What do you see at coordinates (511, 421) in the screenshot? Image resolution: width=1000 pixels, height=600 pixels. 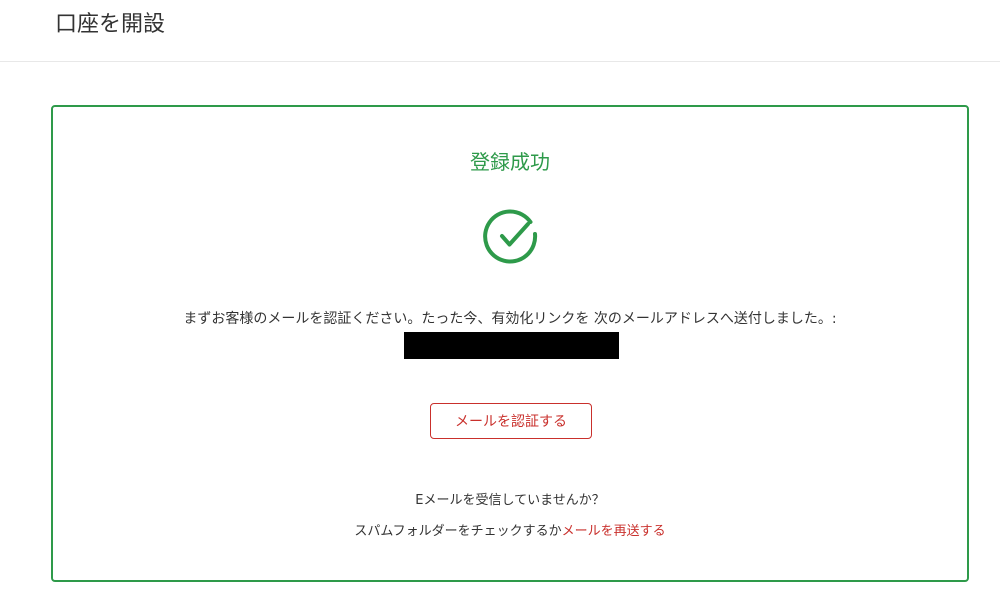 I see `verify-email-button: メールを認証する` at bounding box center [511, 421].